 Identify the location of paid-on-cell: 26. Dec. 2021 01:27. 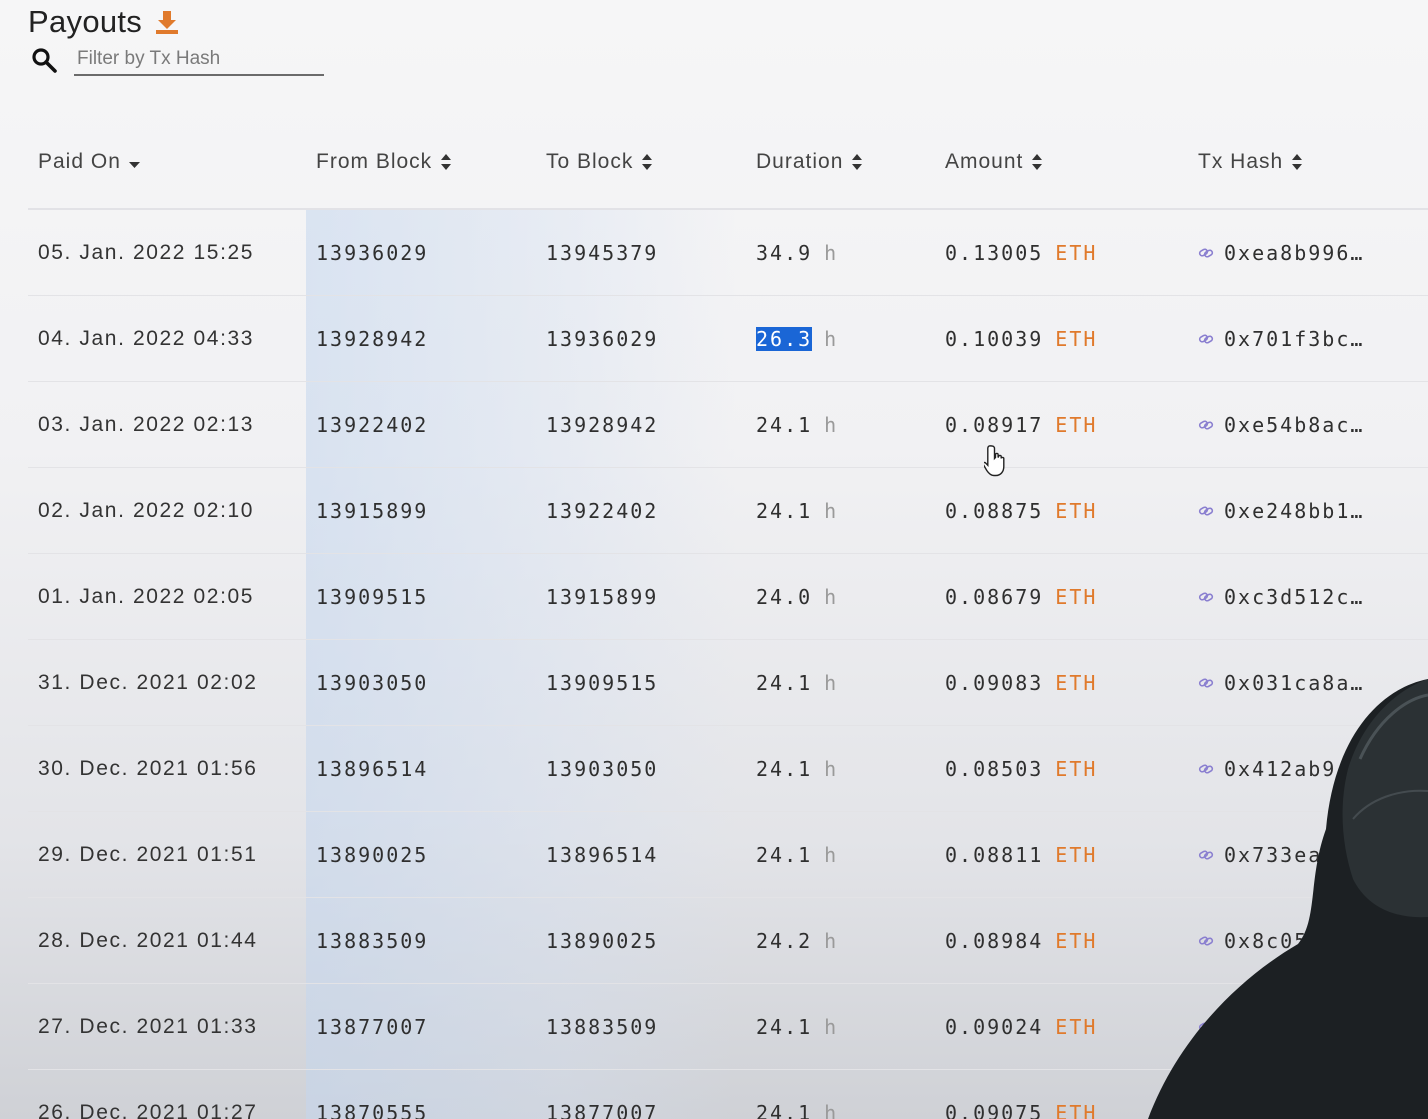
(148, 1094).